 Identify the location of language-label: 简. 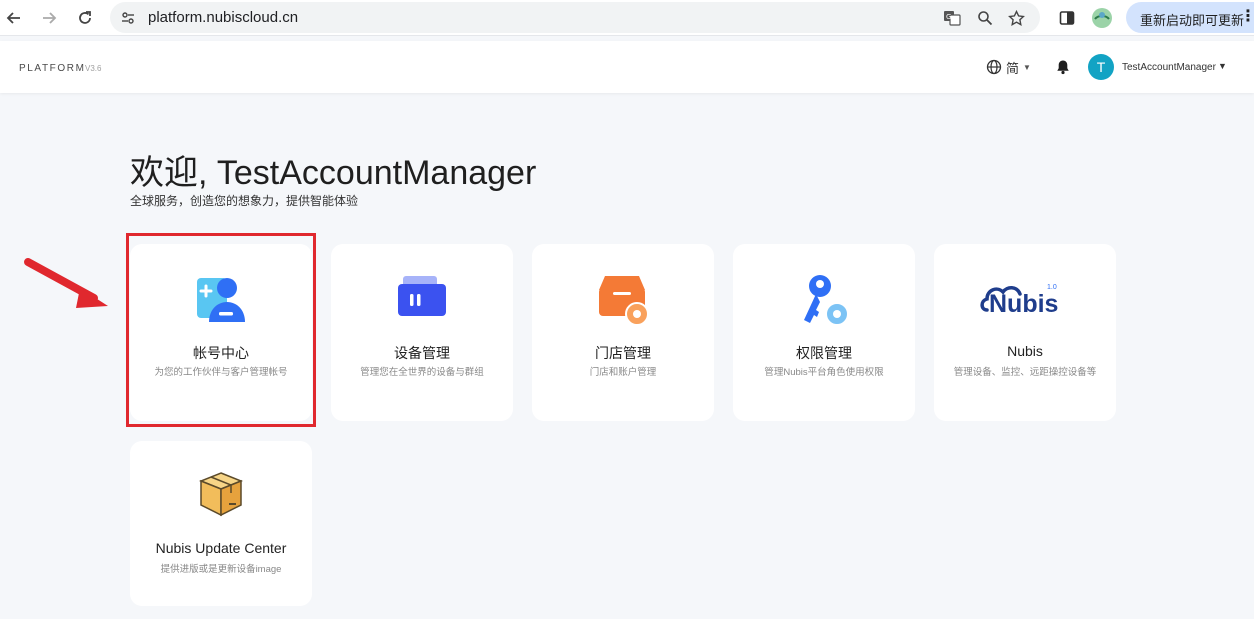
(1013, 68).